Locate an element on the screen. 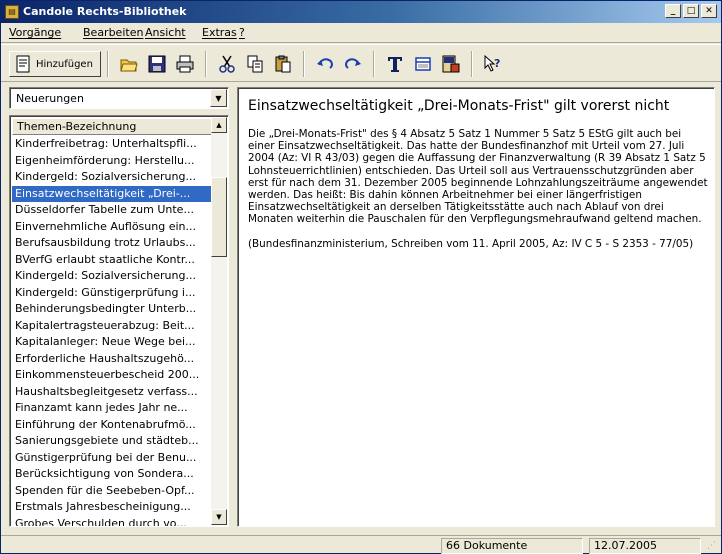  print-icon is located at coordinates (185, 64).